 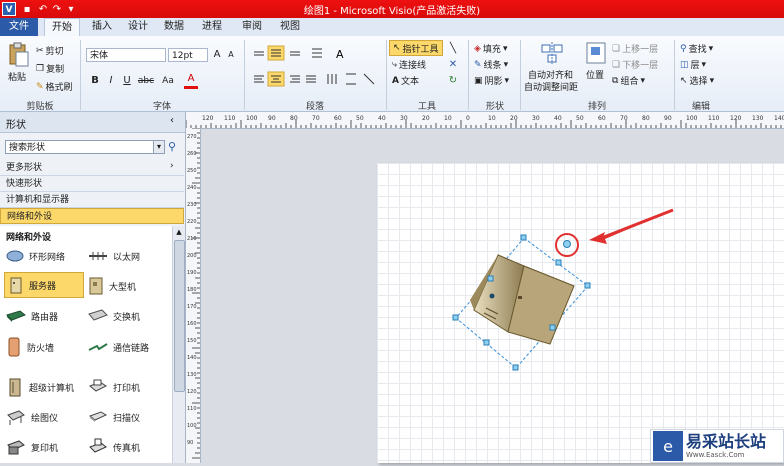 What do you see at coordinates (123, 287) in the screenshot?
I see `shape-label: 大型机` at bounding box center [123, 287].